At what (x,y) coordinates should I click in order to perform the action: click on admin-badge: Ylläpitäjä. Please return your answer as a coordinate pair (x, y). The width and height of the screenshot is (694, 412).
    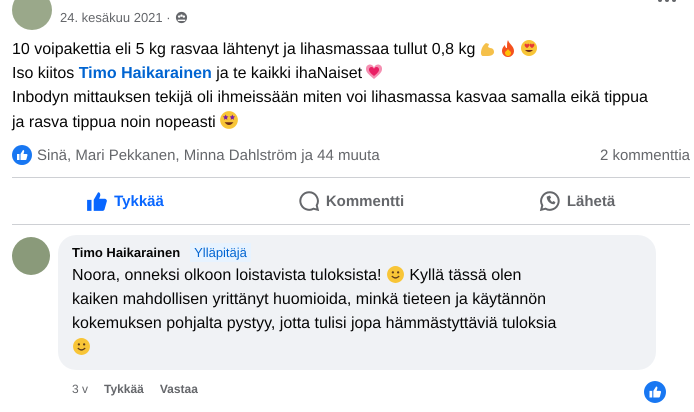
    Looking at the image, I should click on (220, 252).